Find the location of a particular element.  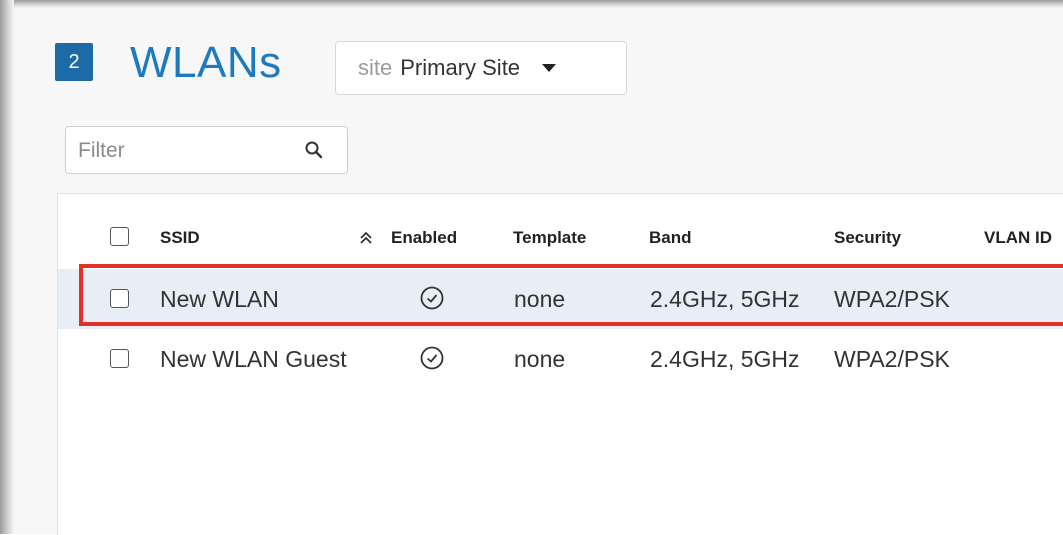

frame-shadow-top is located at coordinates (531, 4).